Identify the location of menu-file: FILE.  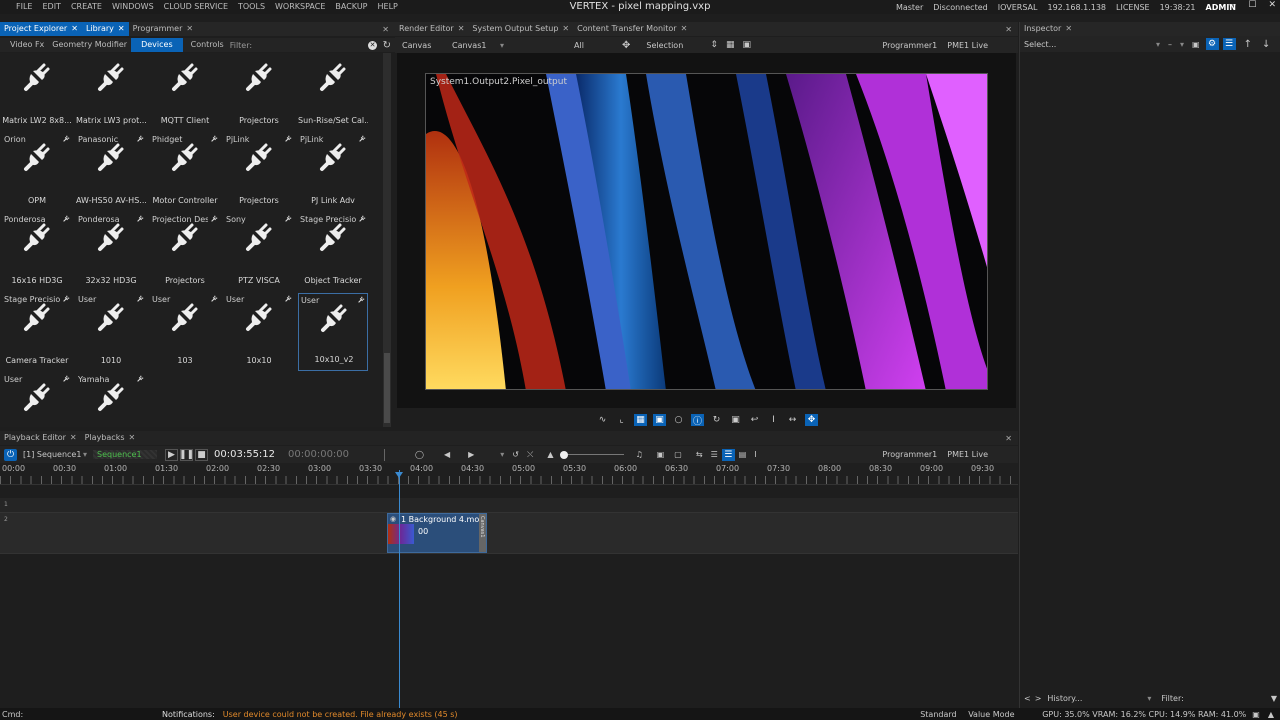
(24, 7).